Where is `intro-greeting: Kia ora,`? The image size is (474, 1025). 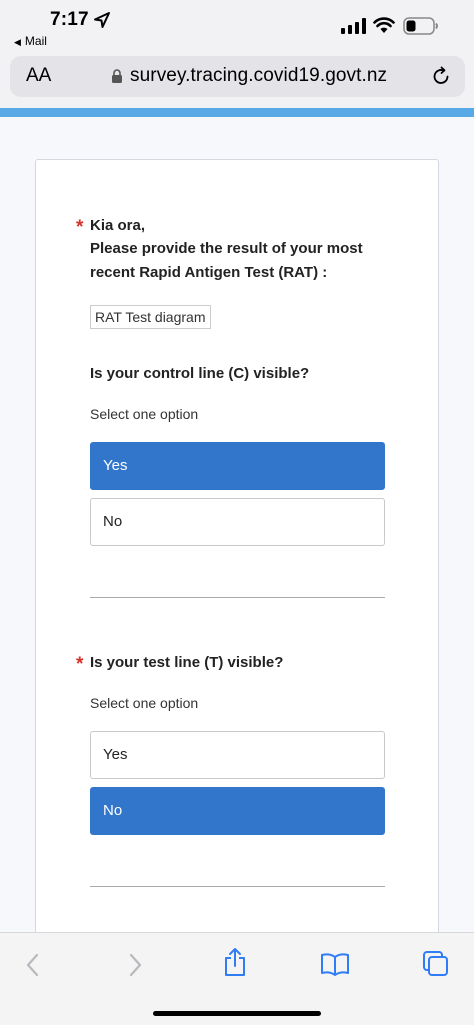
intro-greeting: Kia ora, is located at coordinates (118, 225).